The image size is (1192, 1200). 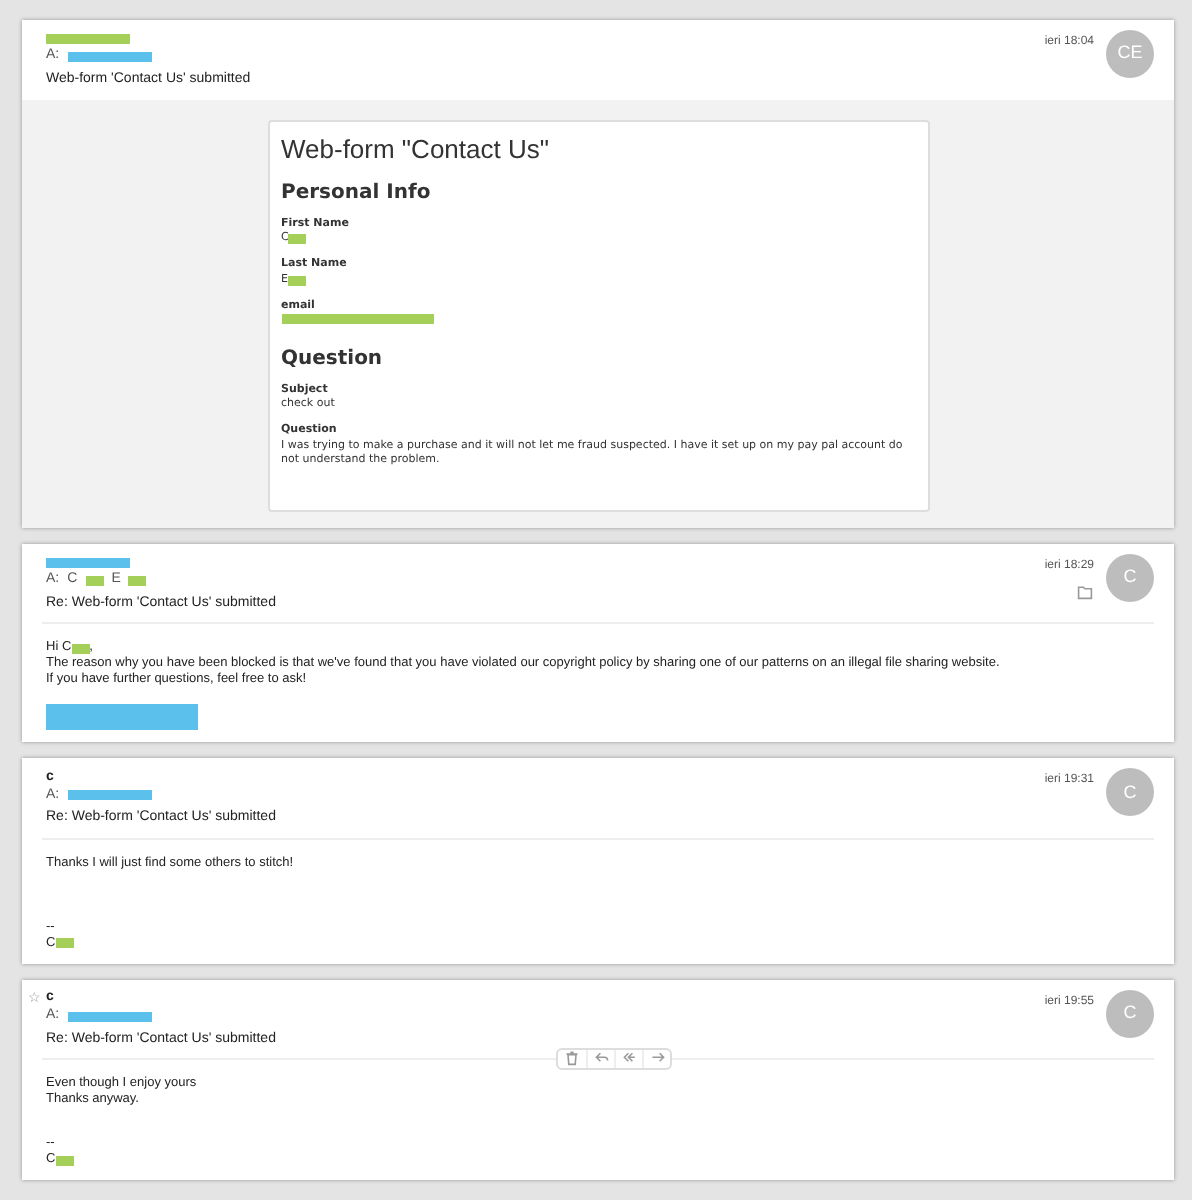 I want to click on section-heading: Personal Info, so click(x=357, y=194).